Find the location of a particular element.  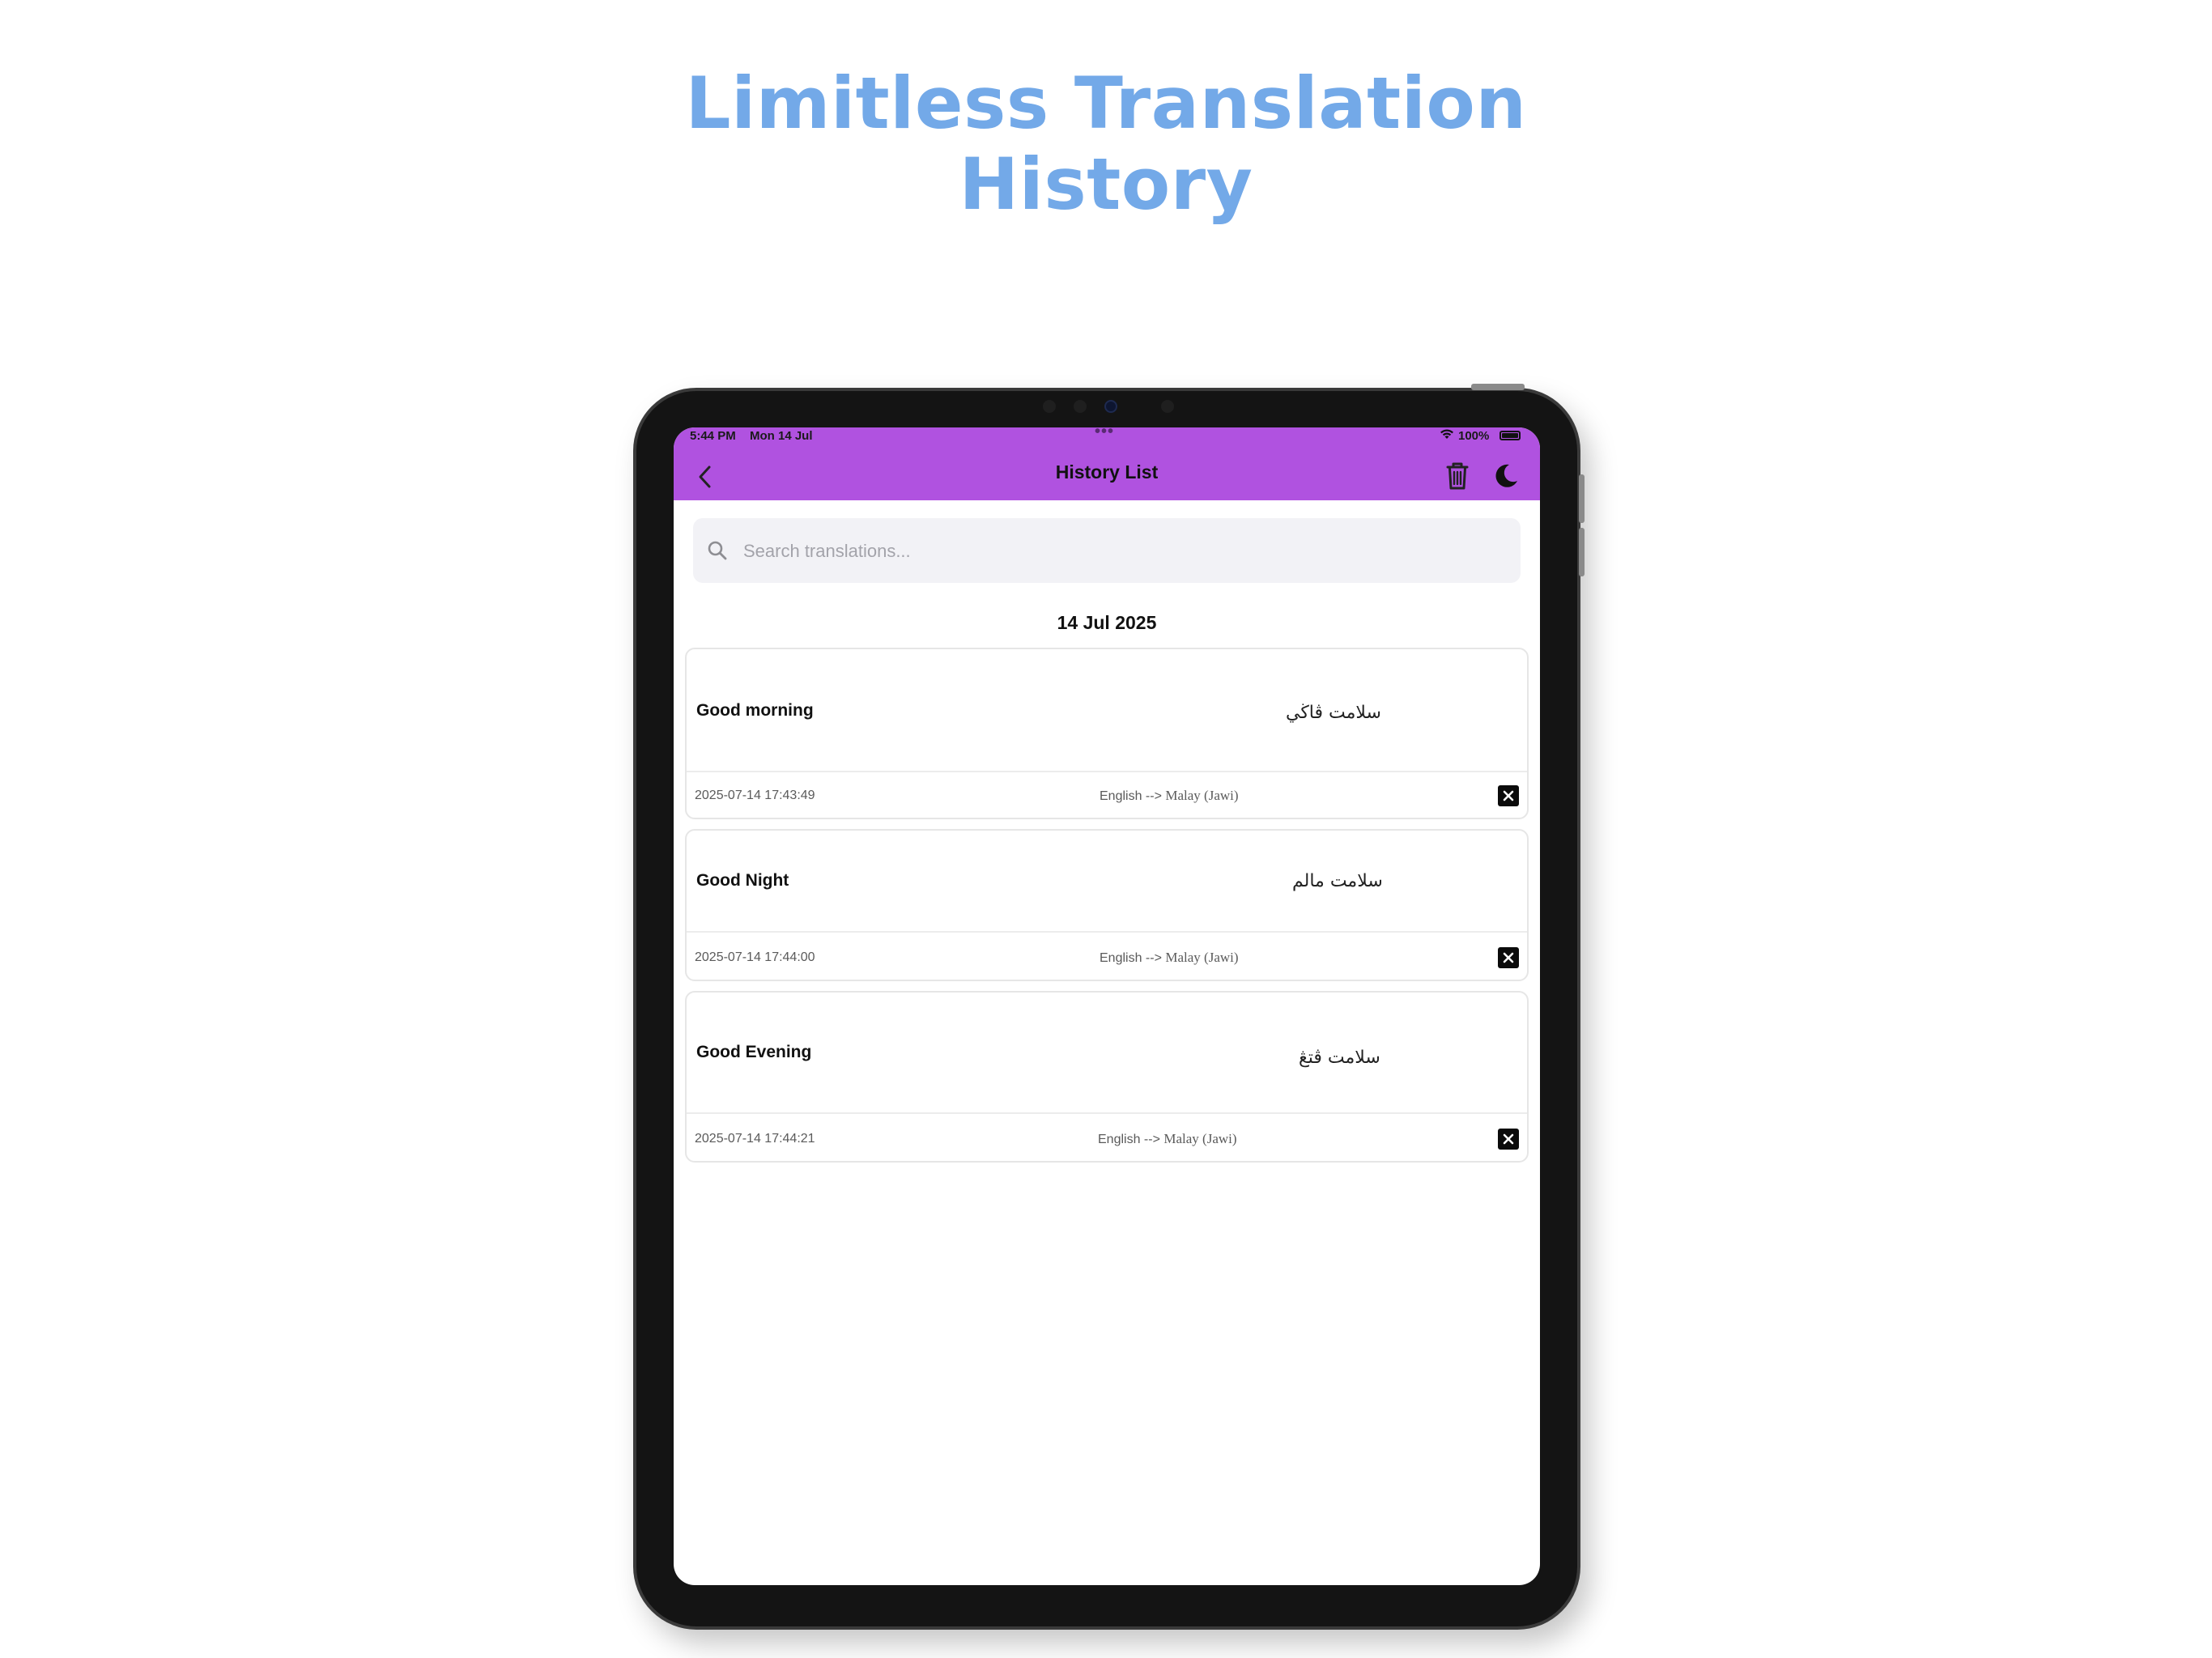

front-camera is located at coordinates (1111, 406).